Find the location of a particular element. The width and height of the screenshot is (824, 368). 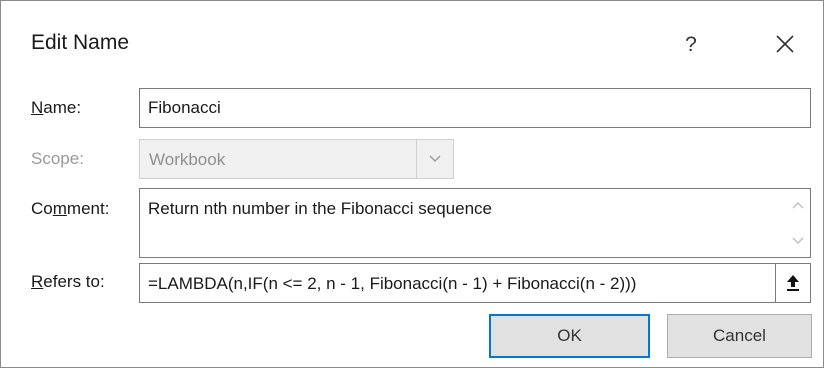

refers-to-label: Refers to: is located at coordinates (68, 282).